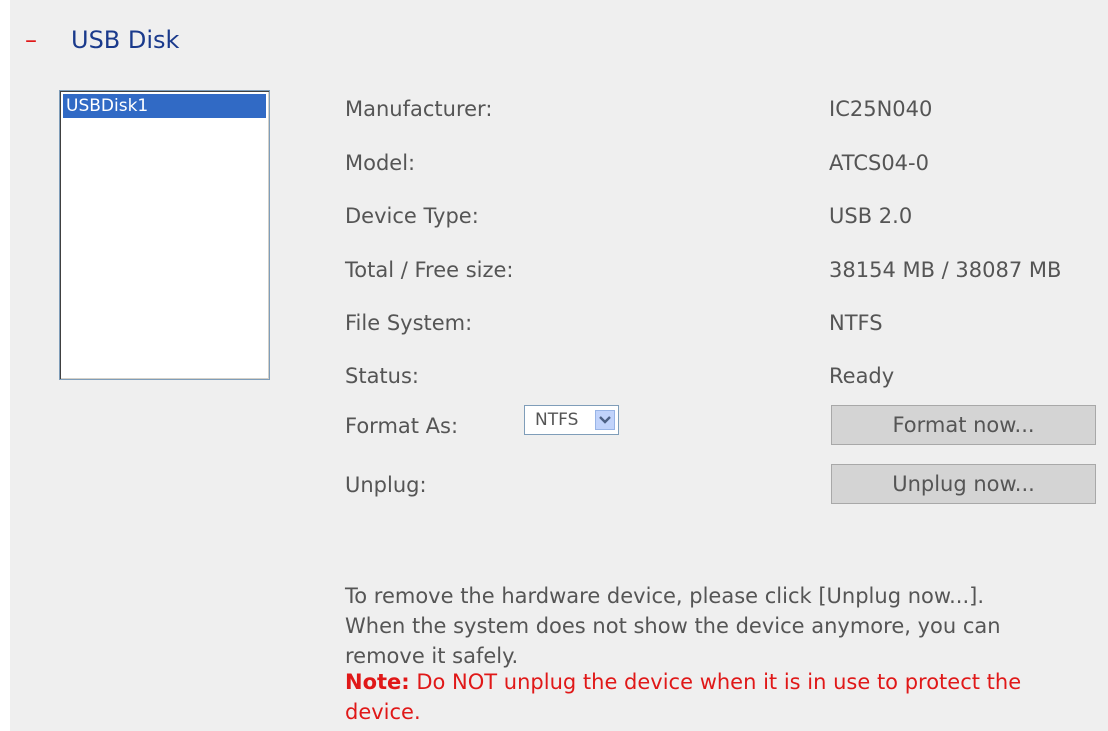 The width and height of the screenshot is (1108, 731). Describe the element at coordinates (164, 106) in the screenshot. I see `disk-list-item: USBDisk1` at that location.